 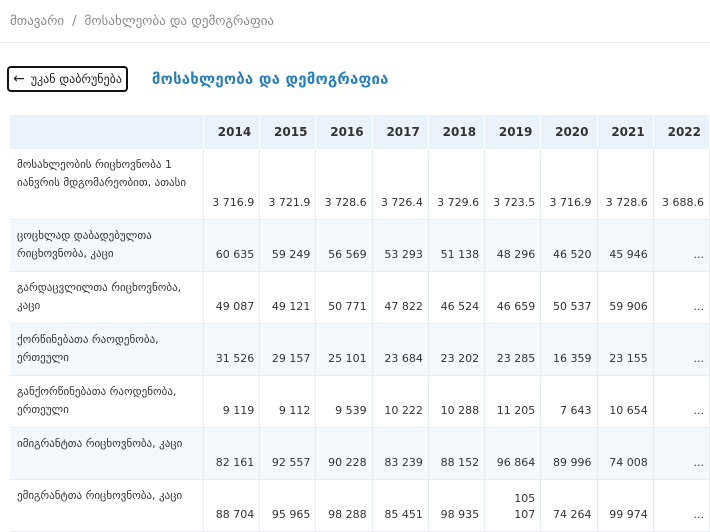 I want to click on year-header: 2017, so click(x=400, y=132).